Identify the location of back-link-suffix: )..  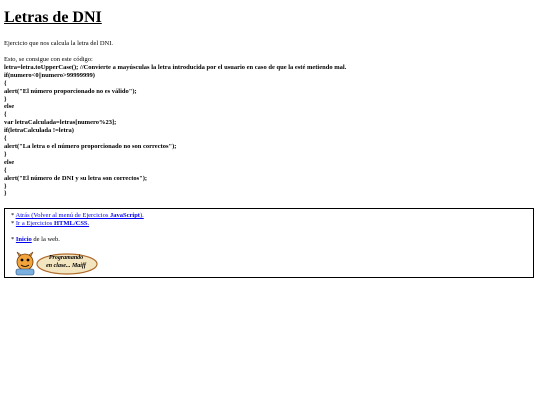
(141, 215).